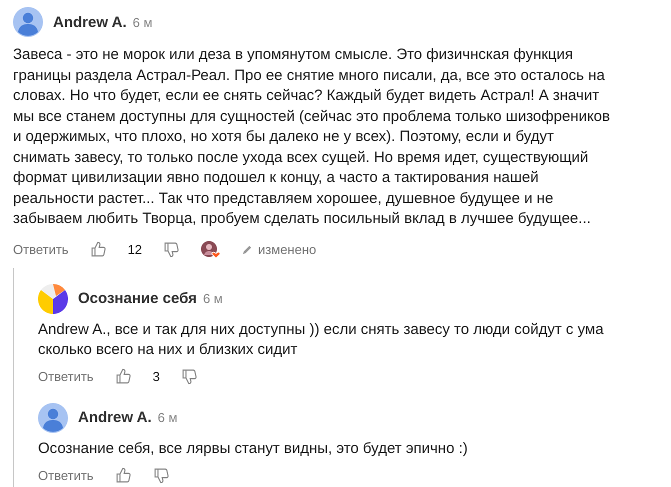 The height and width of the screenshot is (487, 671). Describe the element at coordinates (279, 249) in the screenshot. I see `edited-label: изменено` at that location.